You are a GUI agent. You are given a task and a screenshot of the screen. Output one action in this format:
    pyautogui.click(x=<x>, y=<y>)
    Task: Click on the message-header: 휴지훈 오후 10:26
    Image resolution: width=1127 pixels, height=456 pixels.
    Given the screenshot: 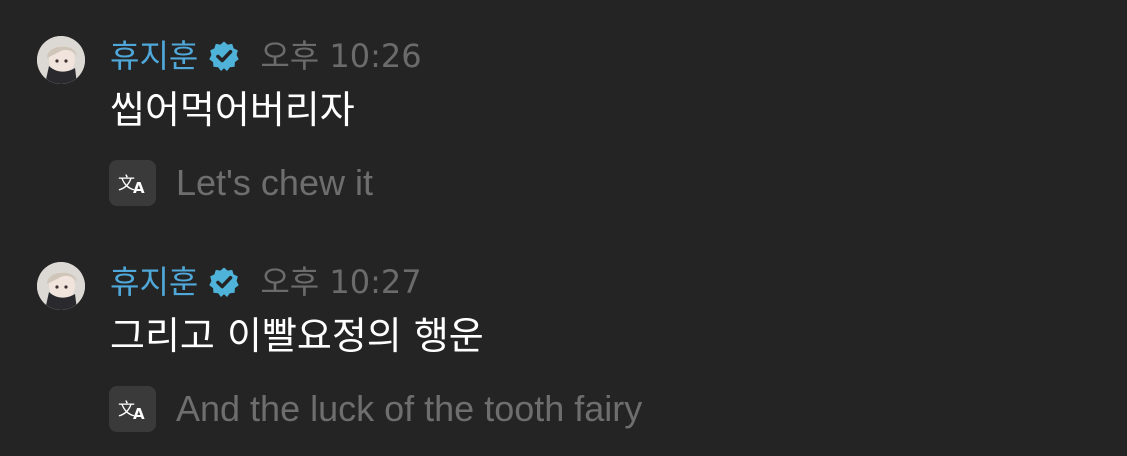 What is the action you would take?
    pyautogui.click(x=266, y=56)
    